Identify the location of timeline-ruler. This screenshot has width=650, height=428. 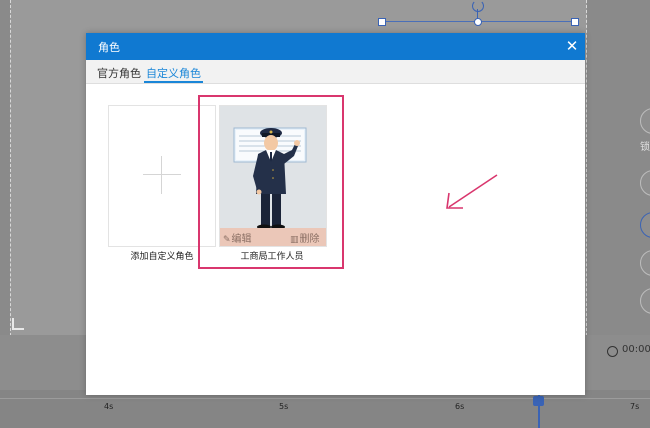
(325, 398).